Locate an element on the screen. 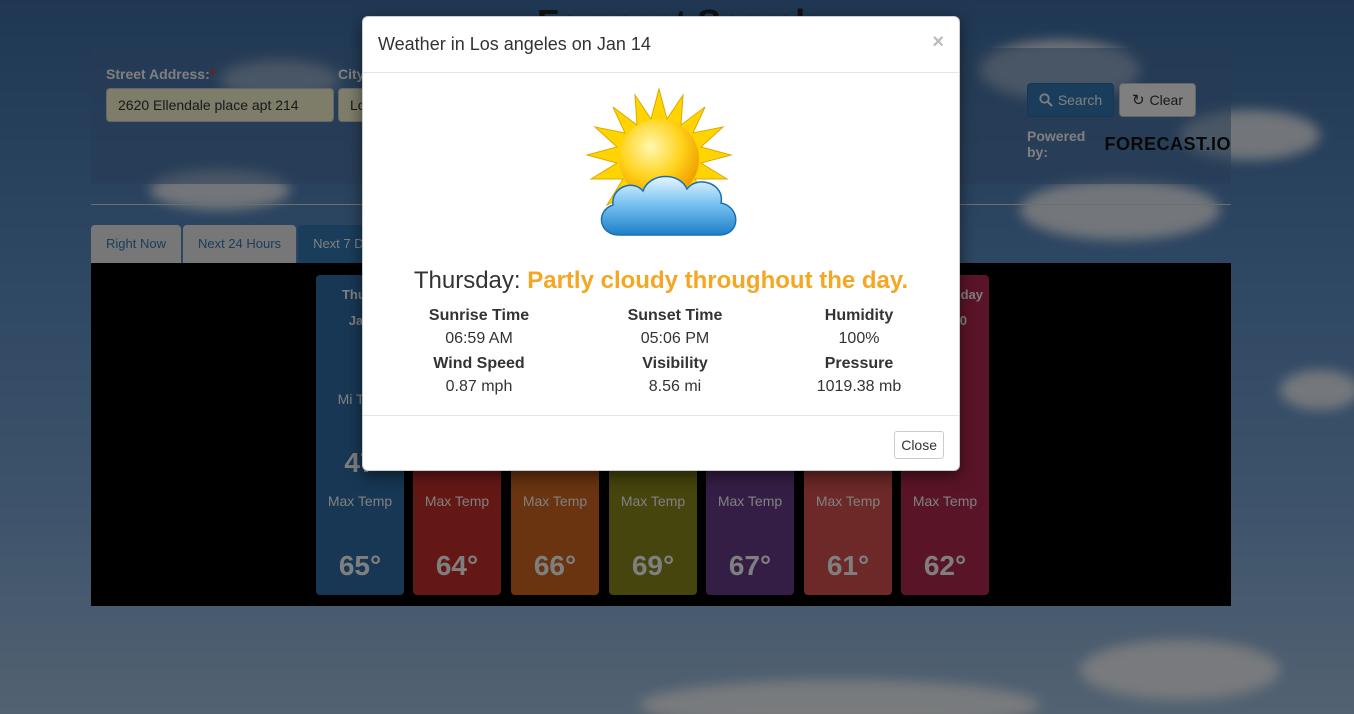 The height and width of the screenshot is (714, 1354). stat-humidity: Humidity 100% is located at coordinates (859, 327).